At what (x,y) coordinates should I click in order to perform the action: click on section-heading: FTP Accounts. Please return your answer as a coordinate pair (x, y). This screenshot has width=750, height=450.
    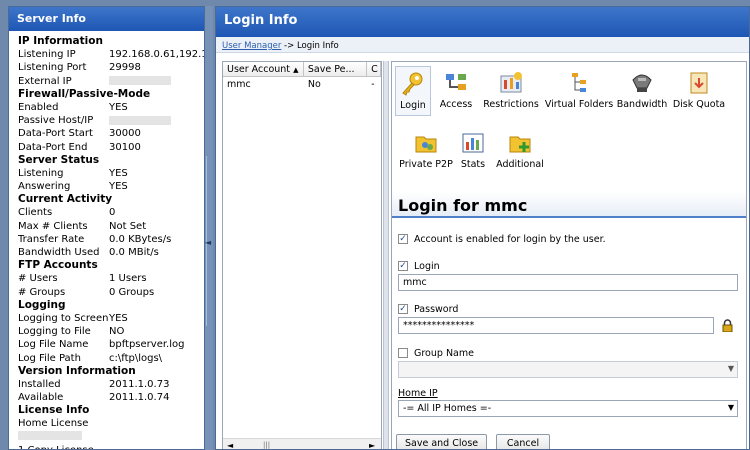
    Looking at the image, I should click on (58, 265).